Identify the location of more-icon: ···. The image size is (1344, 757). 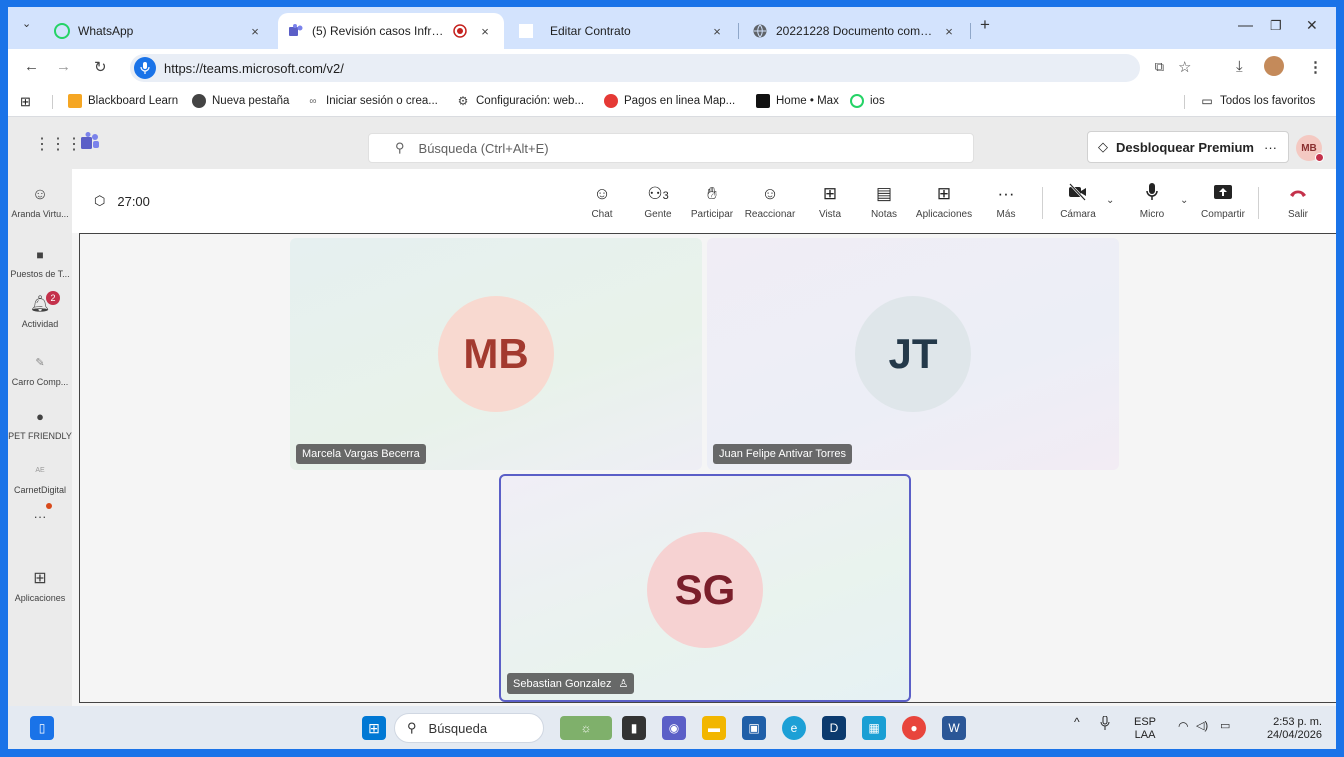
(40, 516).